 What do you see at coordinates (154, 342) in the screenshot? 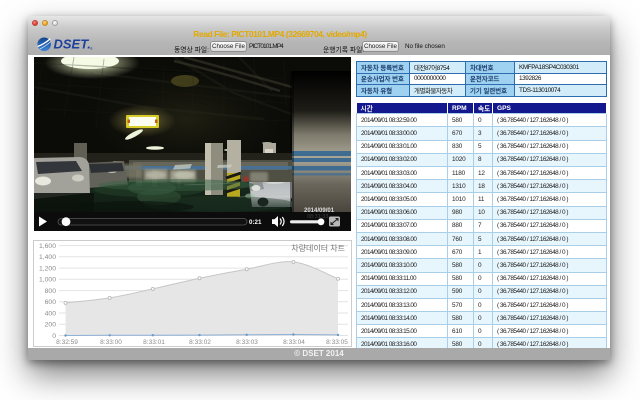
I see `svg-text: 8:33:01` at bounding box center [154, 342].